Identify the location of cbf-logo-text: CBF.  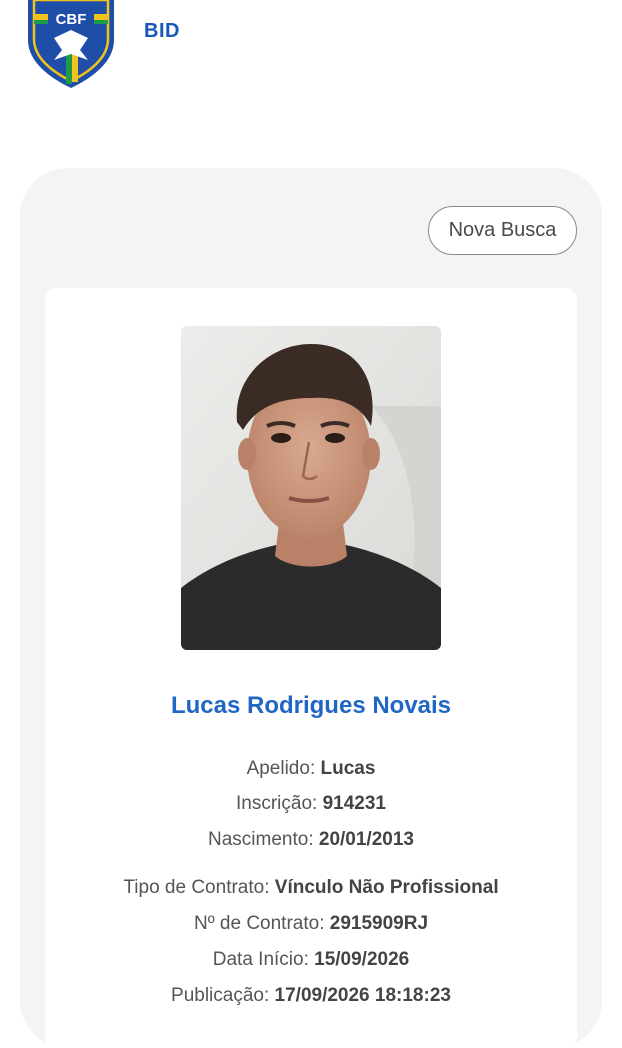
(71, 19).